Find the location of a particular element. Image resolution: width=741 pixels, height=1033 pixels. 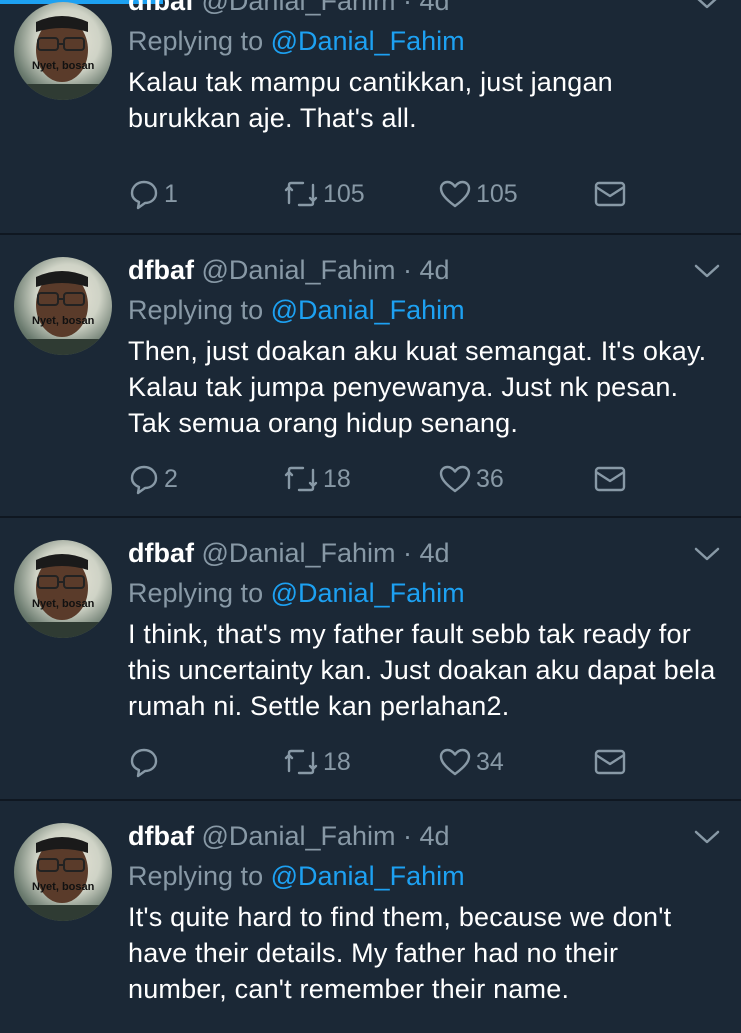

like-count: 34 is located at coordinates (490, 761).